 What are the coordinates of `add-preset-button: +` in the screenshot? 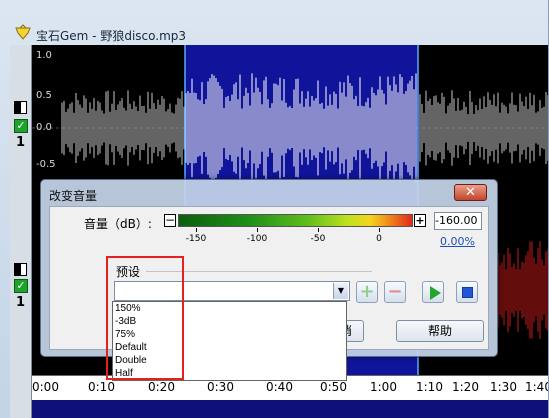 It's located at (367, 292).